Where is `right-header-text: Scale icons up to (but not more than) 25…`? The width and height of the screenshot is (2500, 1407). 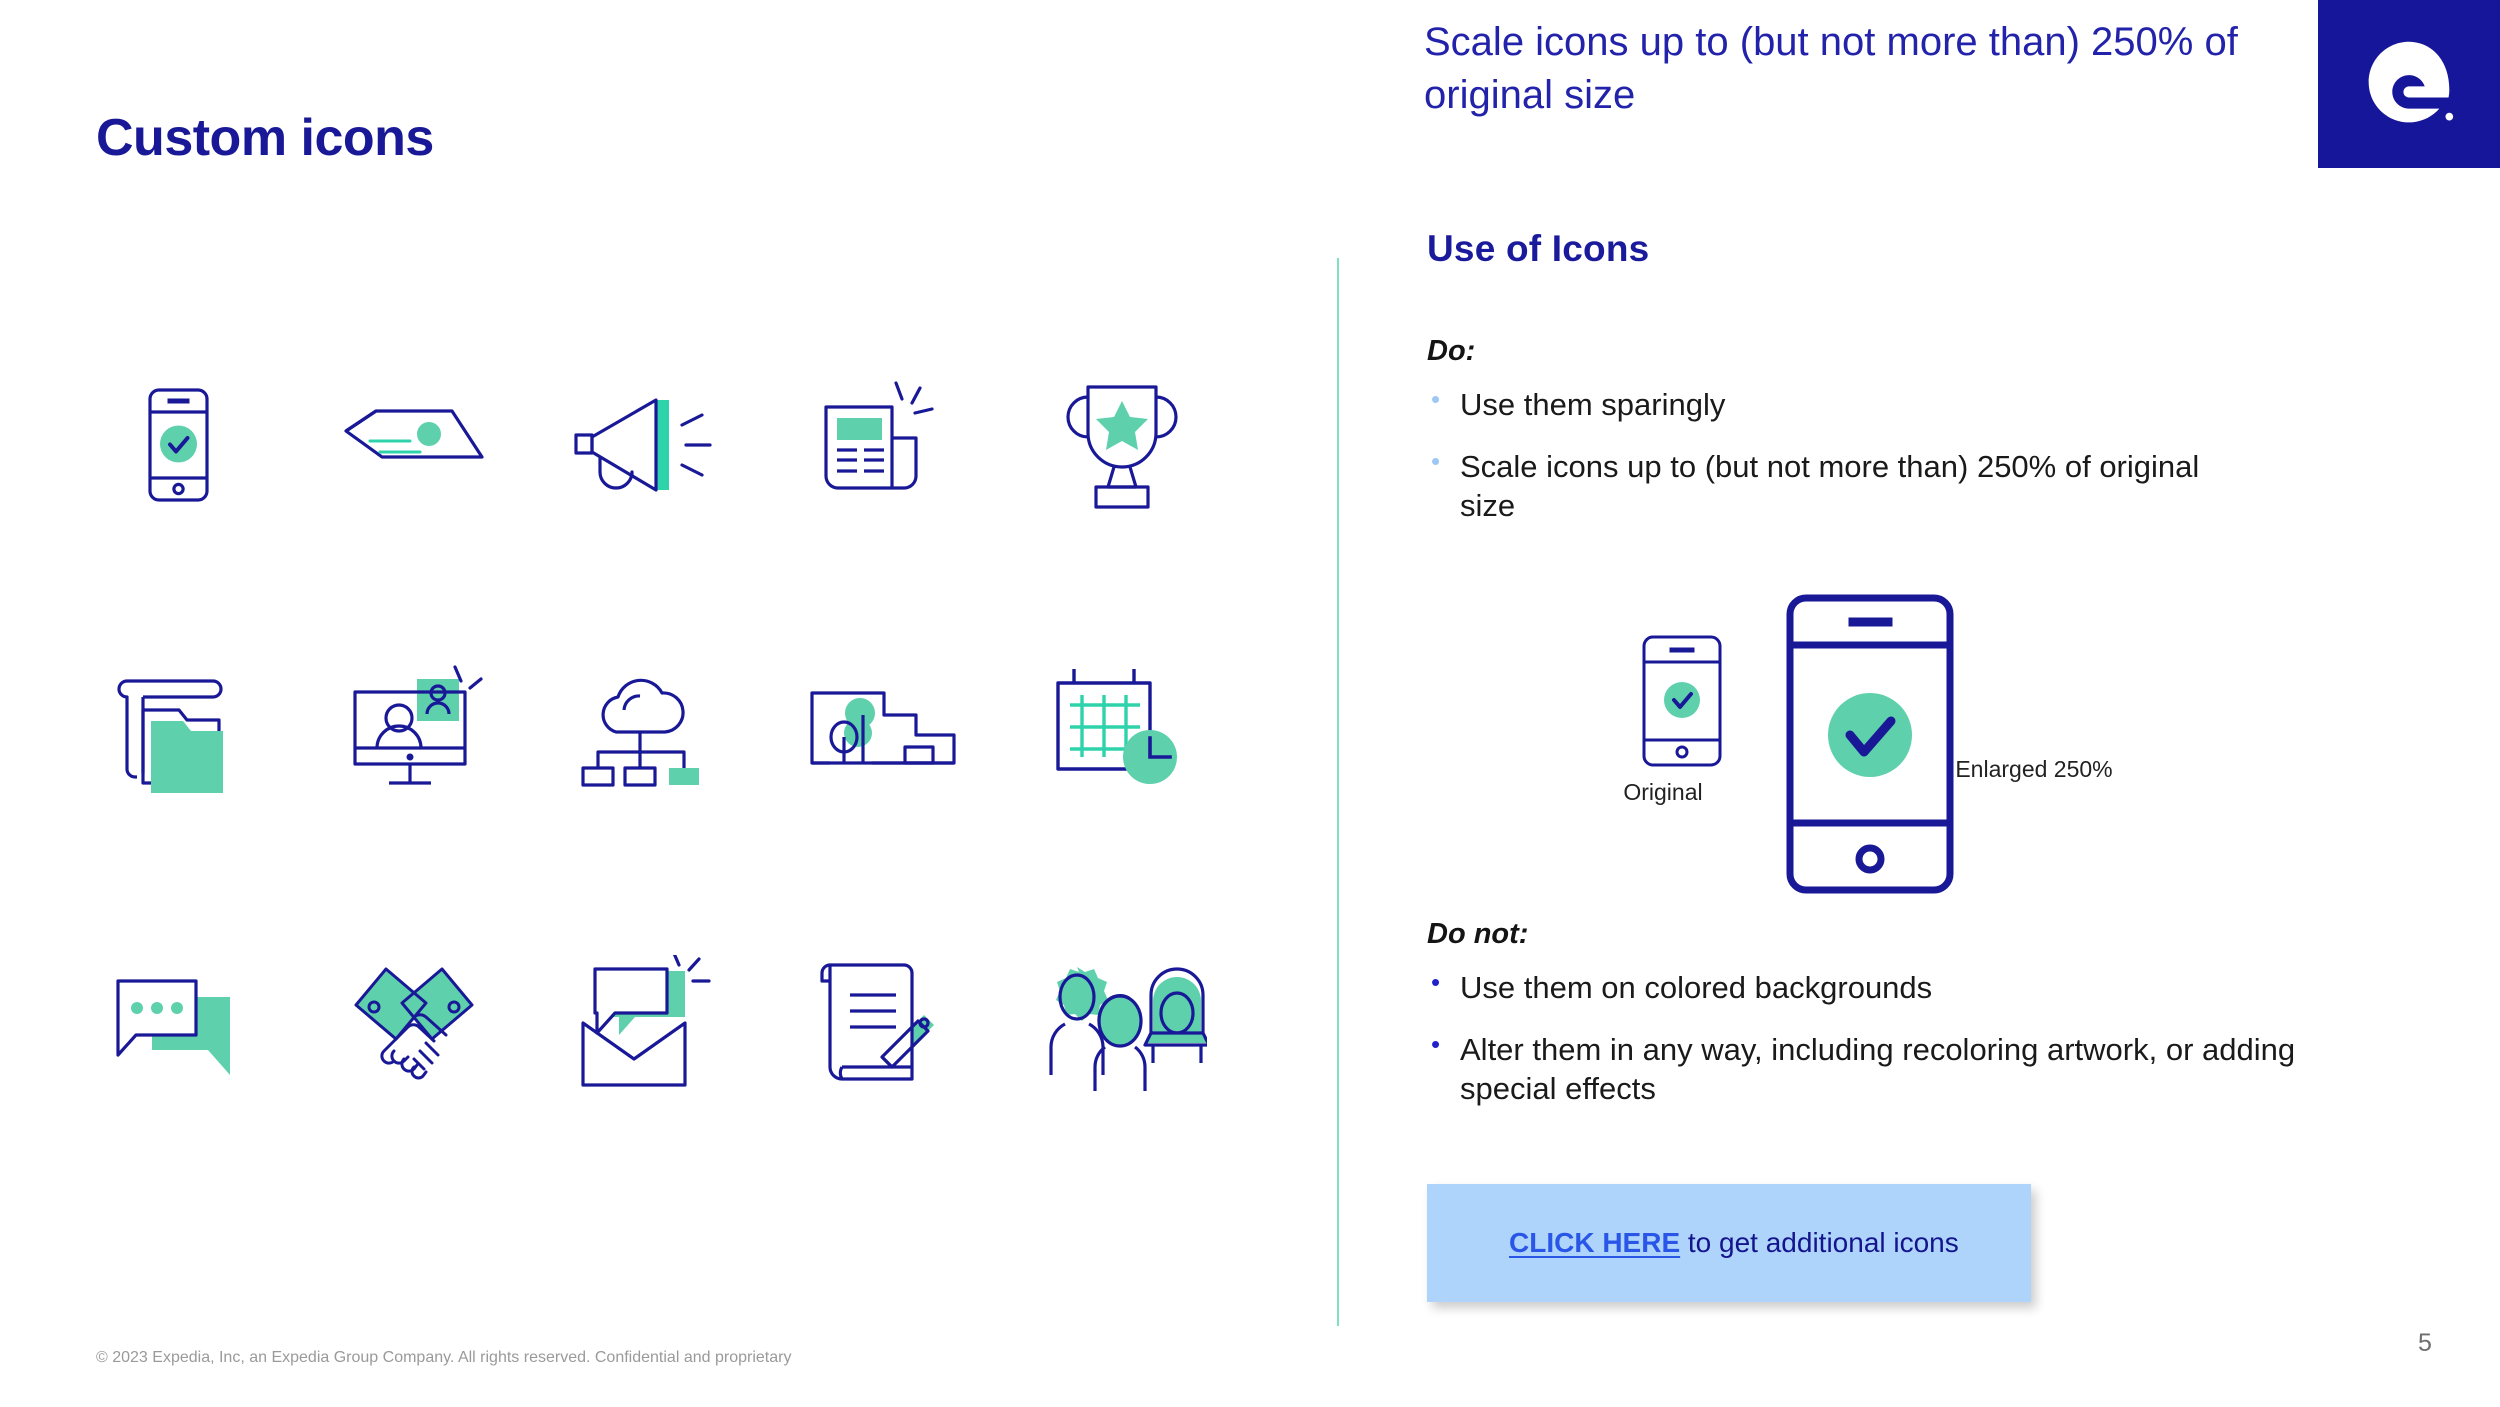 right-header-text: Scale icons up to (but not more than) 25… is located at coordinates (1831, 69).